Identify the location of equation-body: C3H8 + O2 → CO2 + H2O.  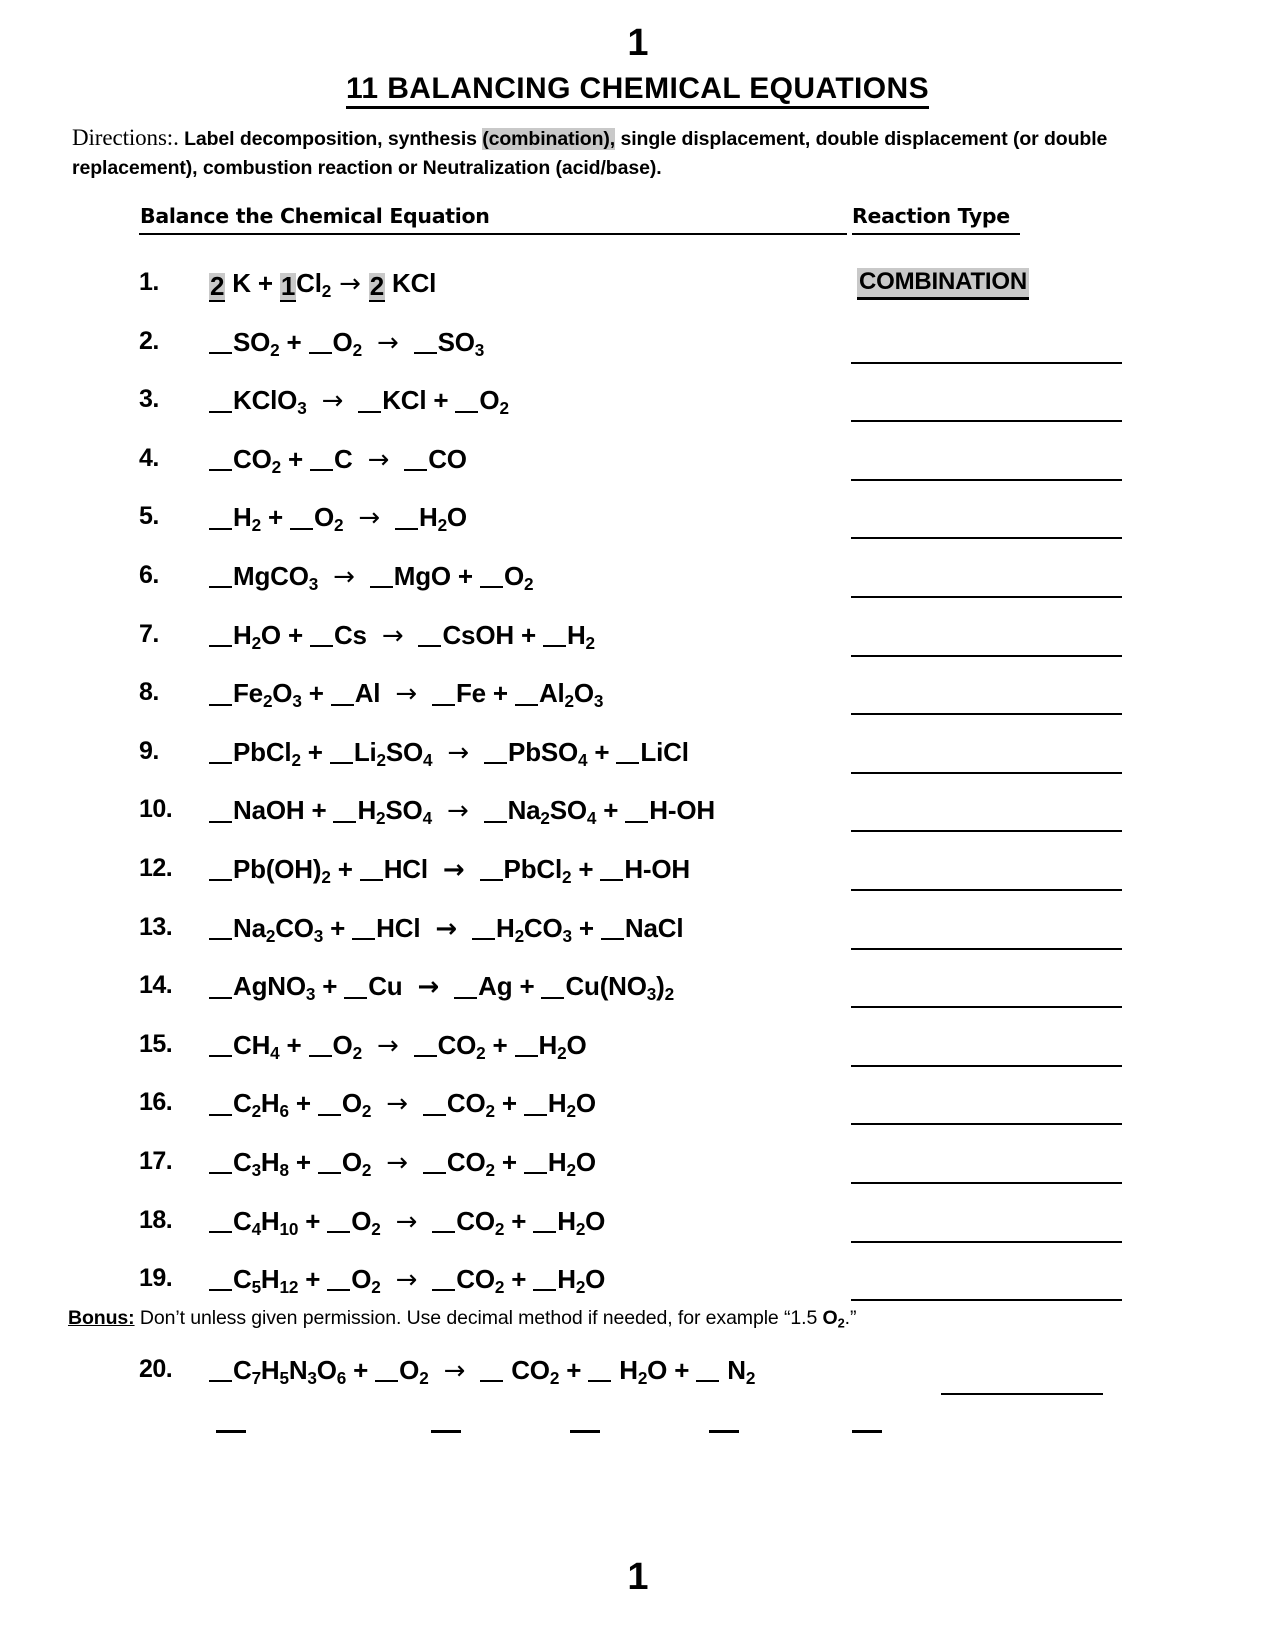
(402, 1164).